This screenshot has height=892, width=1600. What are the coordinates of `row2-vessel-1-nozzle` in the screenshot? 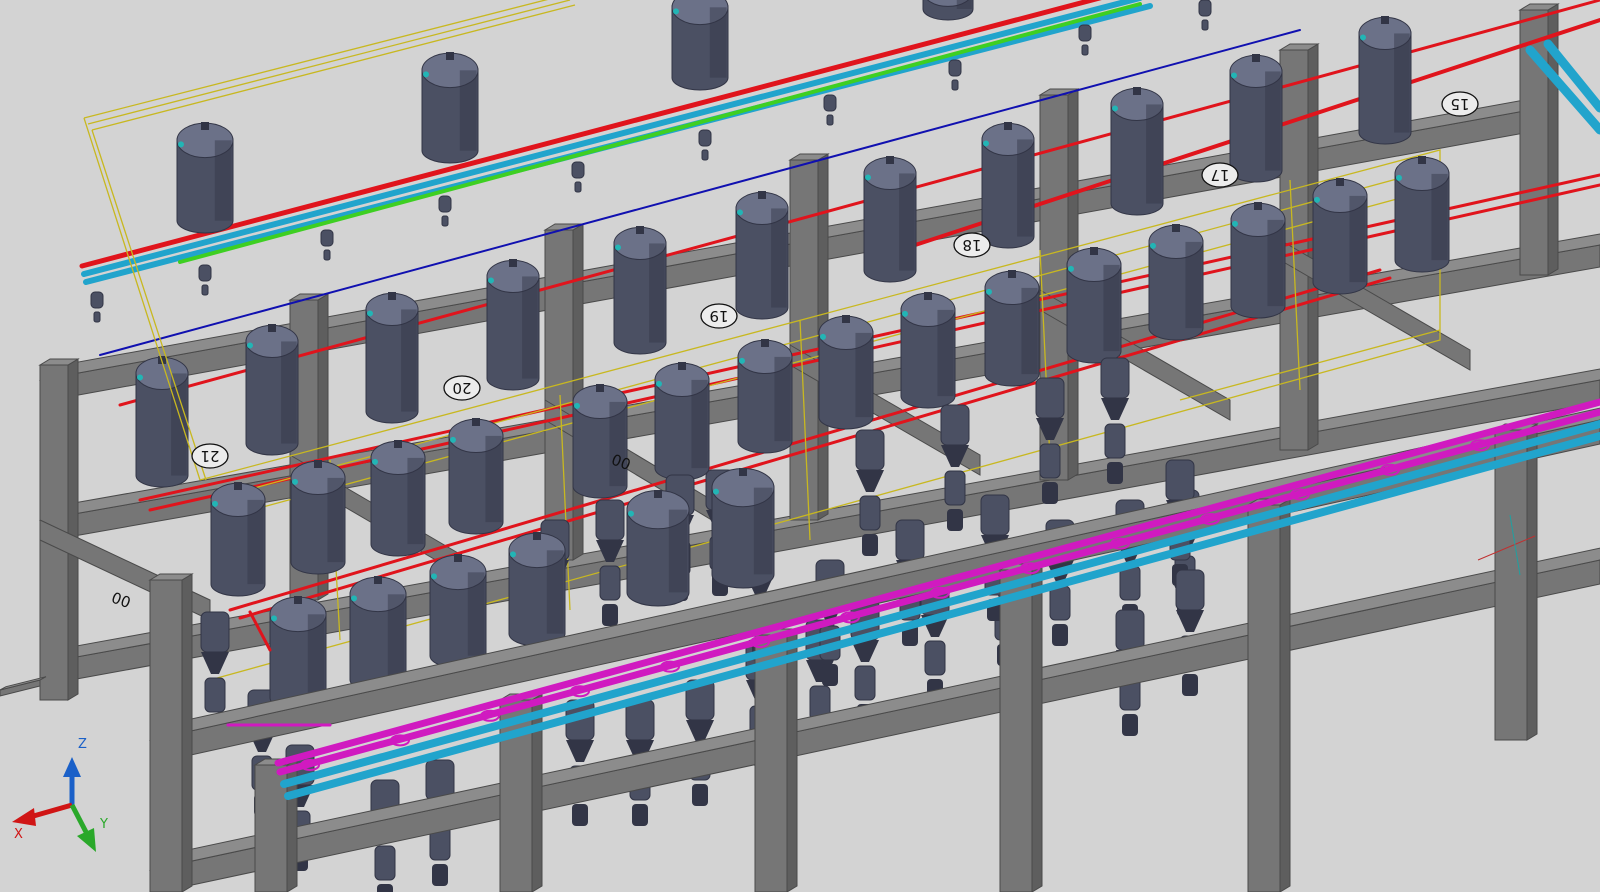 It's located at (272, 328).